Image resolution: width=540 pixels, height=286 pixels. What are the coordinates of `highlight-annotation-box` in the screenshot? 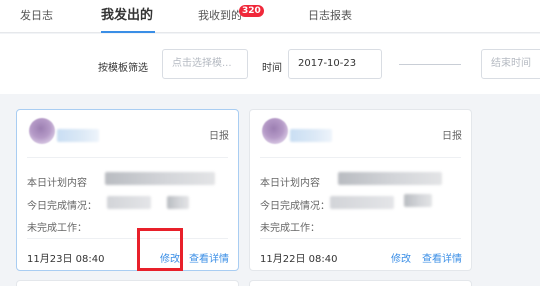 It's located at (160, 249).